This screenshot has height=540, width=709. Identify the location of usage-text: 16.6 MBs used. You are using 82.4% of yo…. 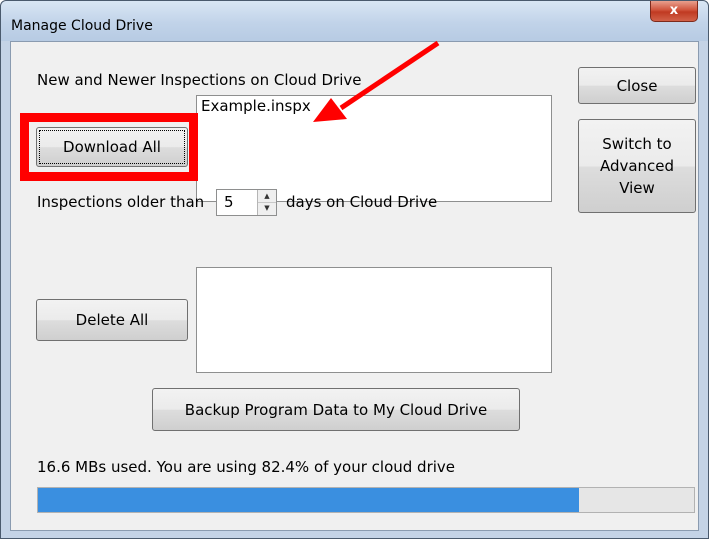
(246, 467).